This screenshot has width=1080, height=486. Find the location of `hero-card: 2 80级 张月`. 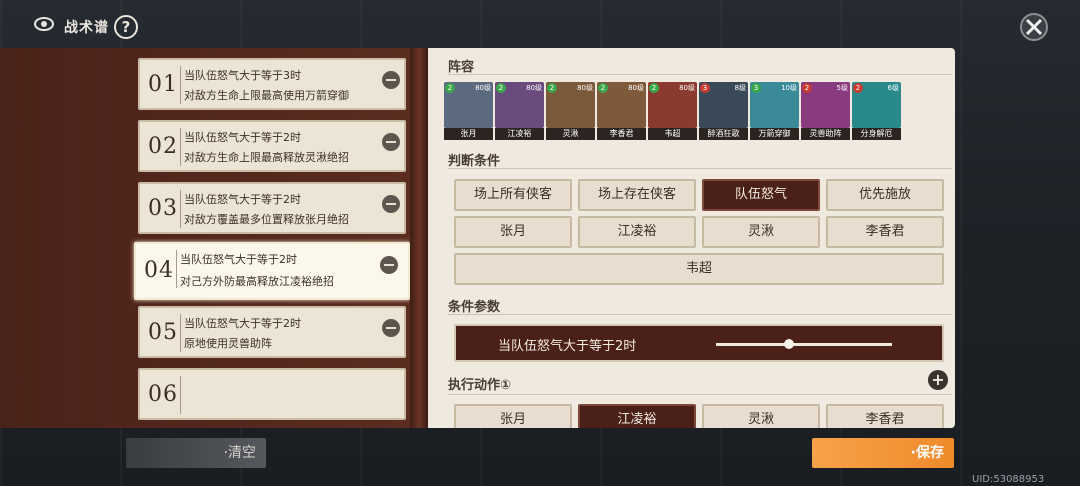

hero-card: 2 80级 张月 is located at coordinates (468, 111).